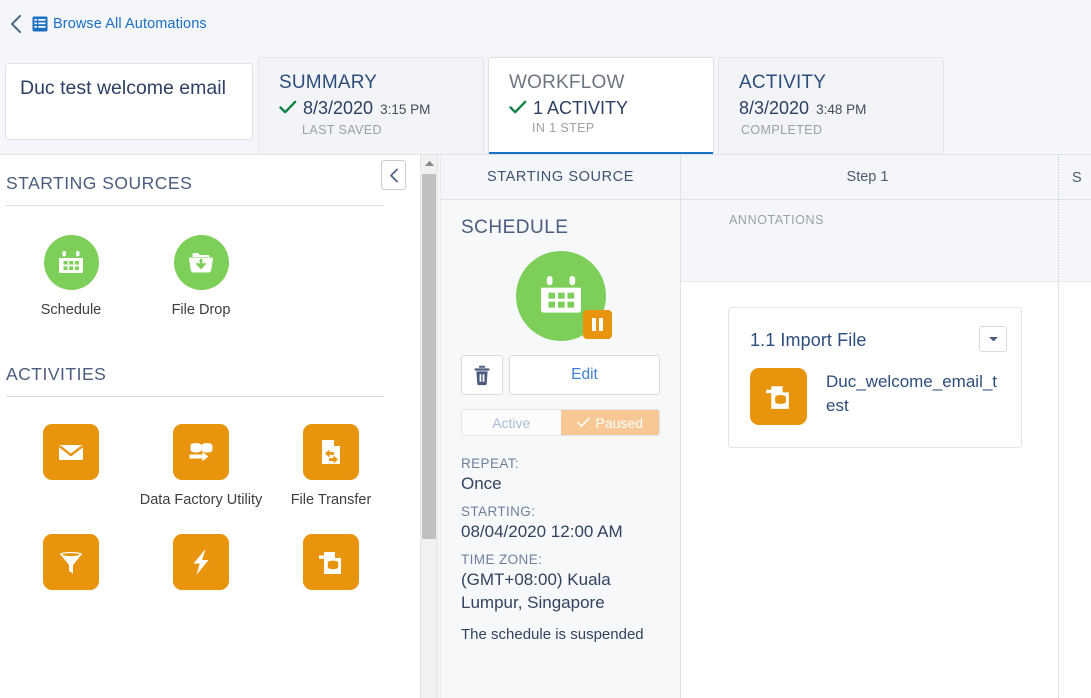 This screenshot has width=1091, height=698. Describe the element at coordinates (328, 82) in the screenshot. I see `tab-summary-title: SUMMARY` at that location.